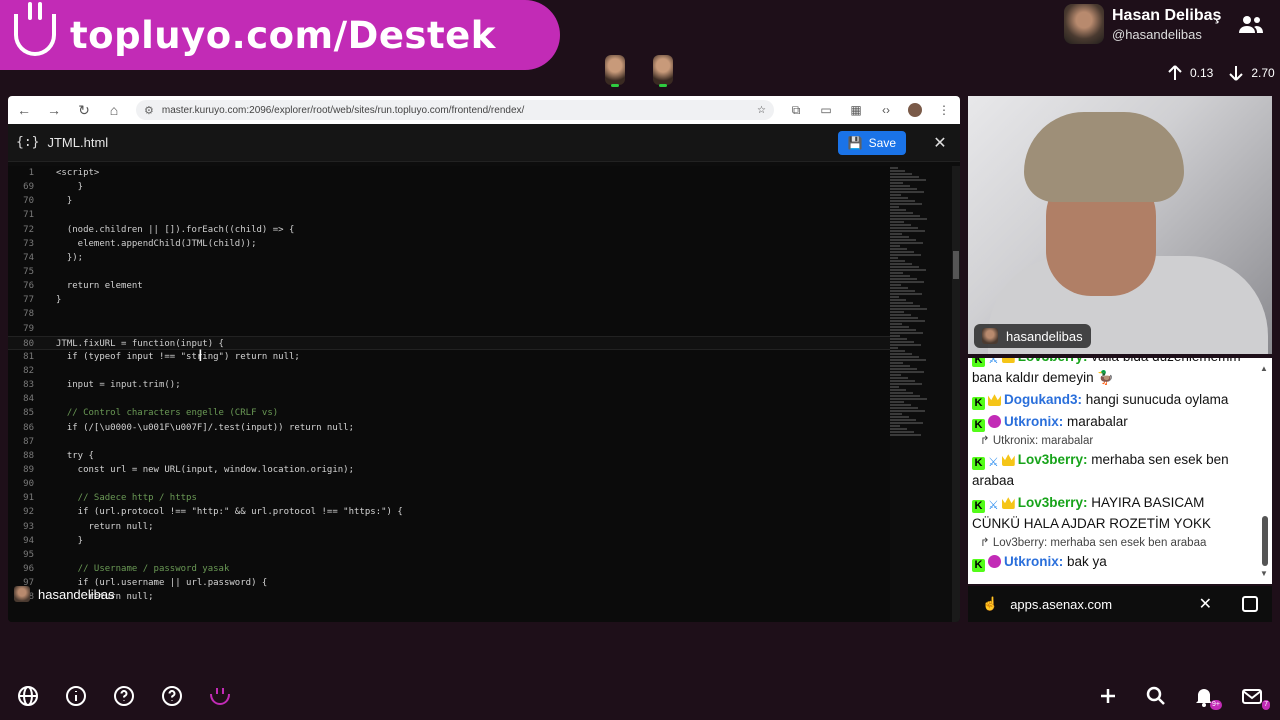  I want to click on code-line: 98 return null;, so click(449, 597).